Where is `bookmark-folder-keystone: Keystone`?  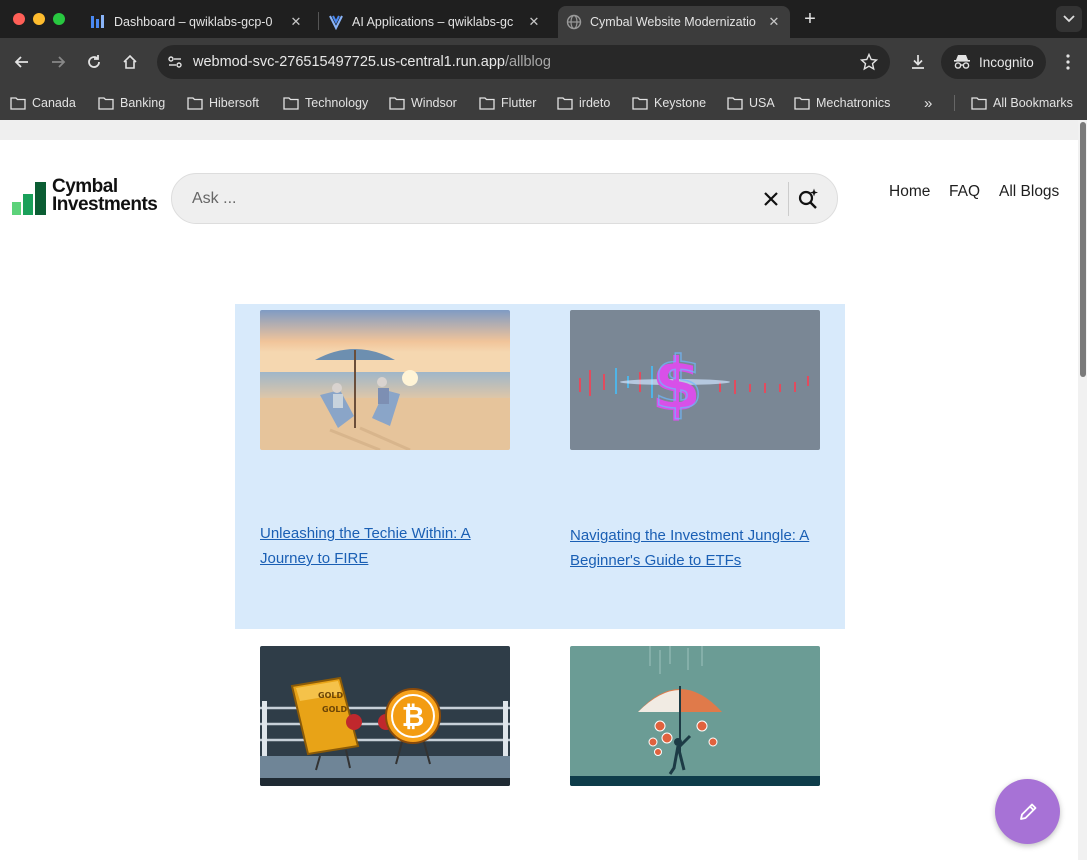
bookmark-folder-keystone: Keystone is located at coordinates (669, 103).